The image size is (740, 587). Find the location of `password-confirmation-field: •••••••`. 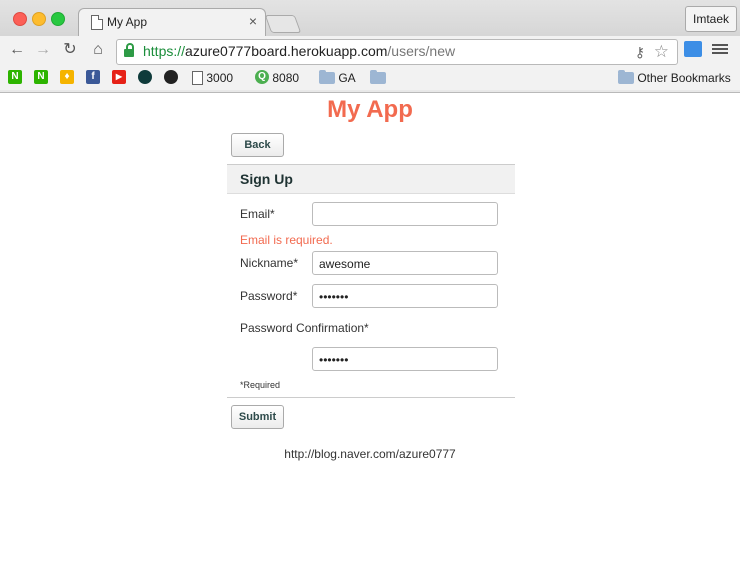

password-confirmation-field: ••••••• is located at coordinates (405, 359).